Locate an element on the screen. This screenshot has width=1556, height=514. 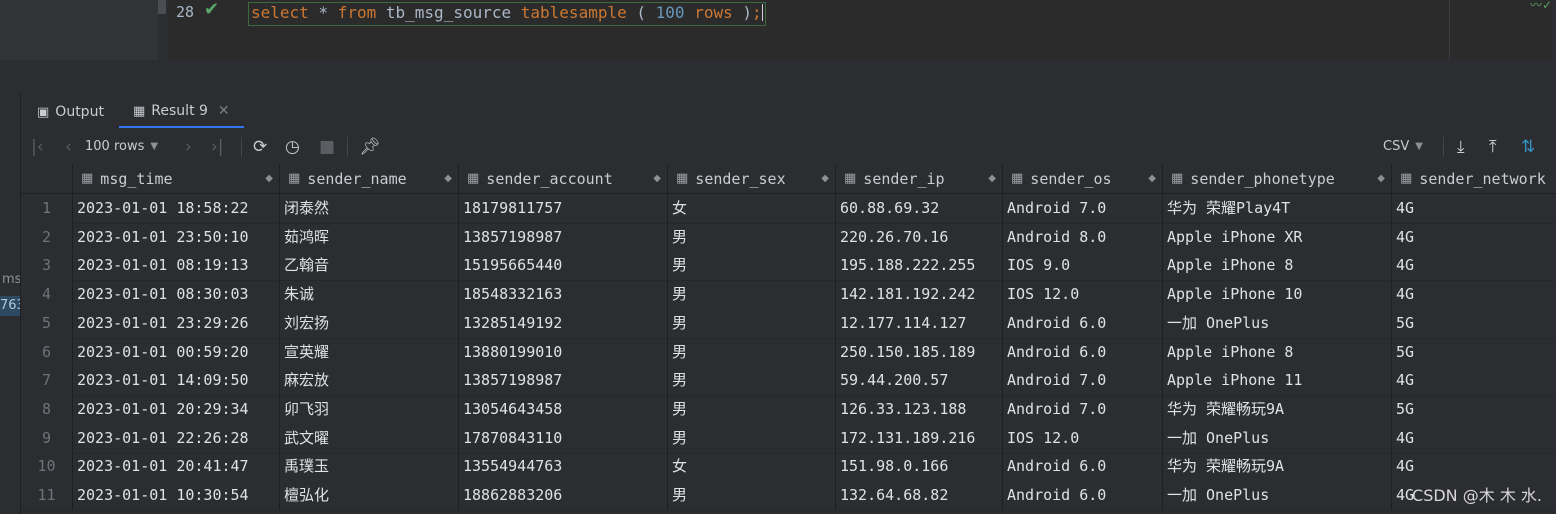
previous-page-icon: ‹ is located at coordinates (68, 146).